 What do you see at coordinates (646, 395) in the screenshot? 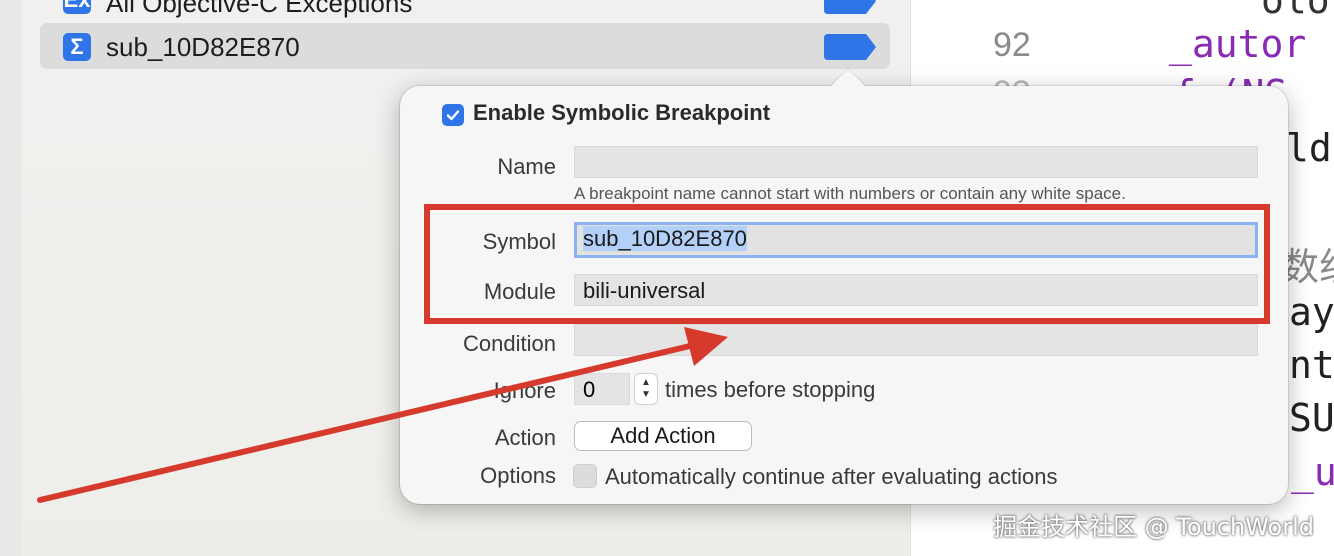
I see `chevron-down-icon: ▼` at bounding box center [646, 395].